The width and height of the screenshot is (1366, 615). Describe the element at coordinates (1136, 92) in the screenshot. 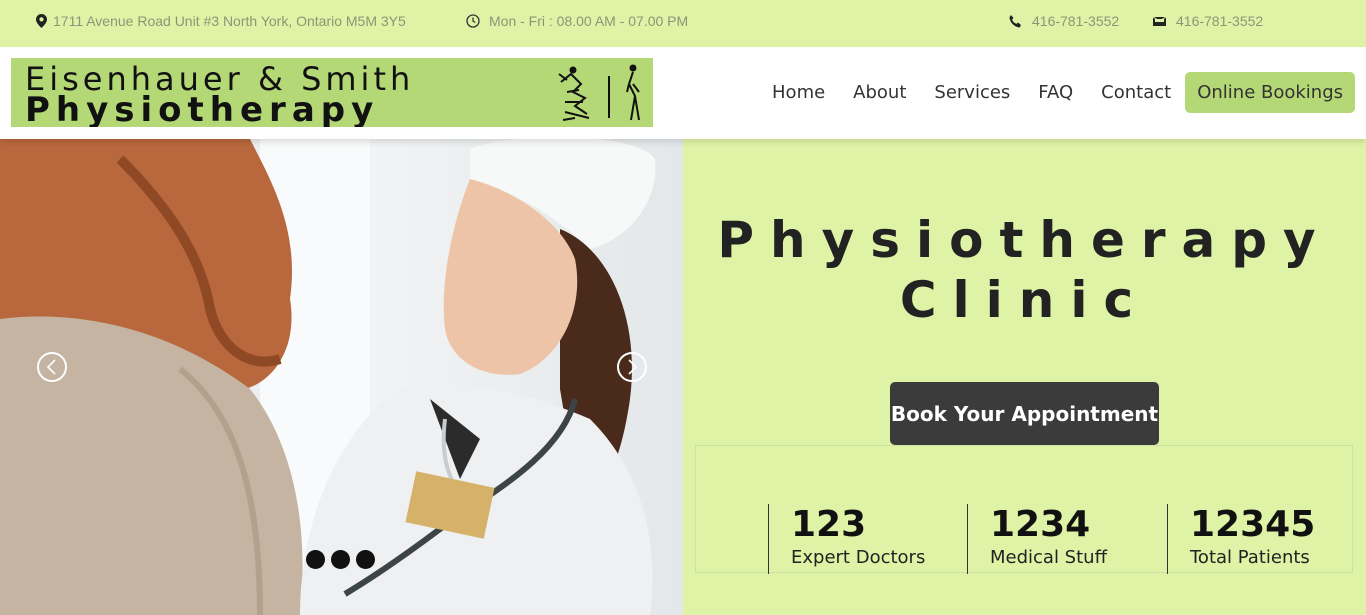

I see `nav-contact: Contact` at that location.